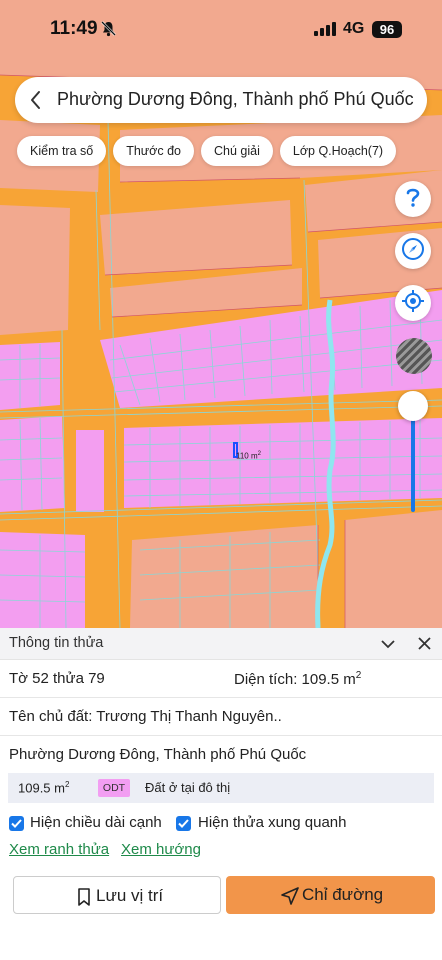  Describe the element at coordinates (290, 896) in the screenshot. I see `send-arrow-icon` at that location.